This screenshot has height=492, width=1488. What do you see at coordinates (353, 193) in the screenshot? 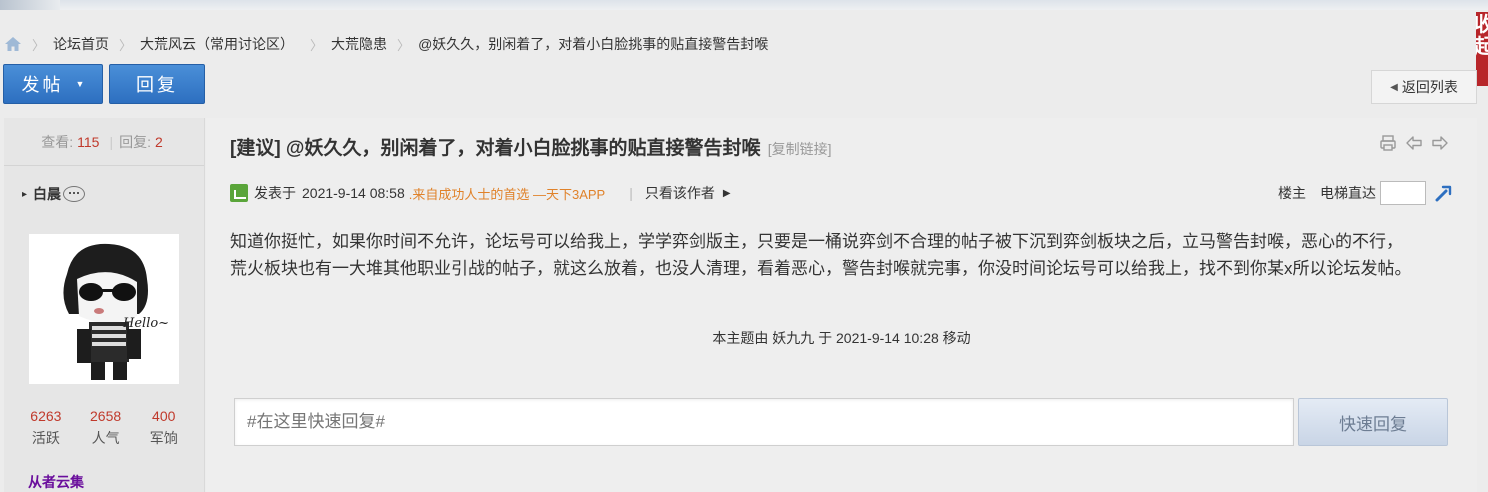
I see `posted-time: 2021-9-14 08:58` at bounding box center [353, 193].